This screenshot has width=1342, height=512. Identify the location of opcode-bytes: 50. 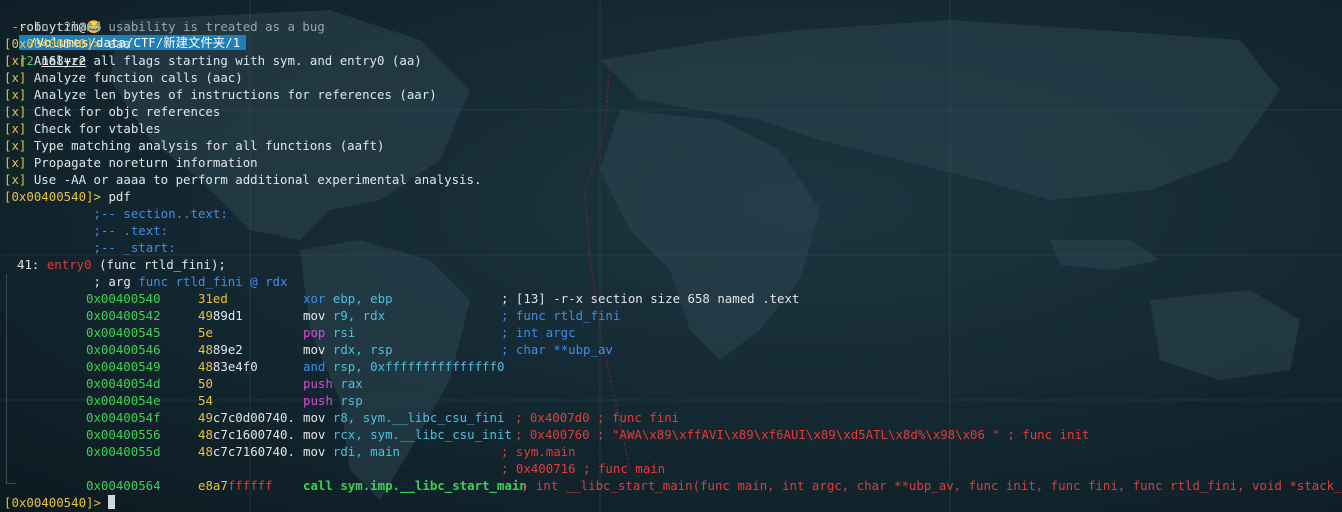
(205, 383).